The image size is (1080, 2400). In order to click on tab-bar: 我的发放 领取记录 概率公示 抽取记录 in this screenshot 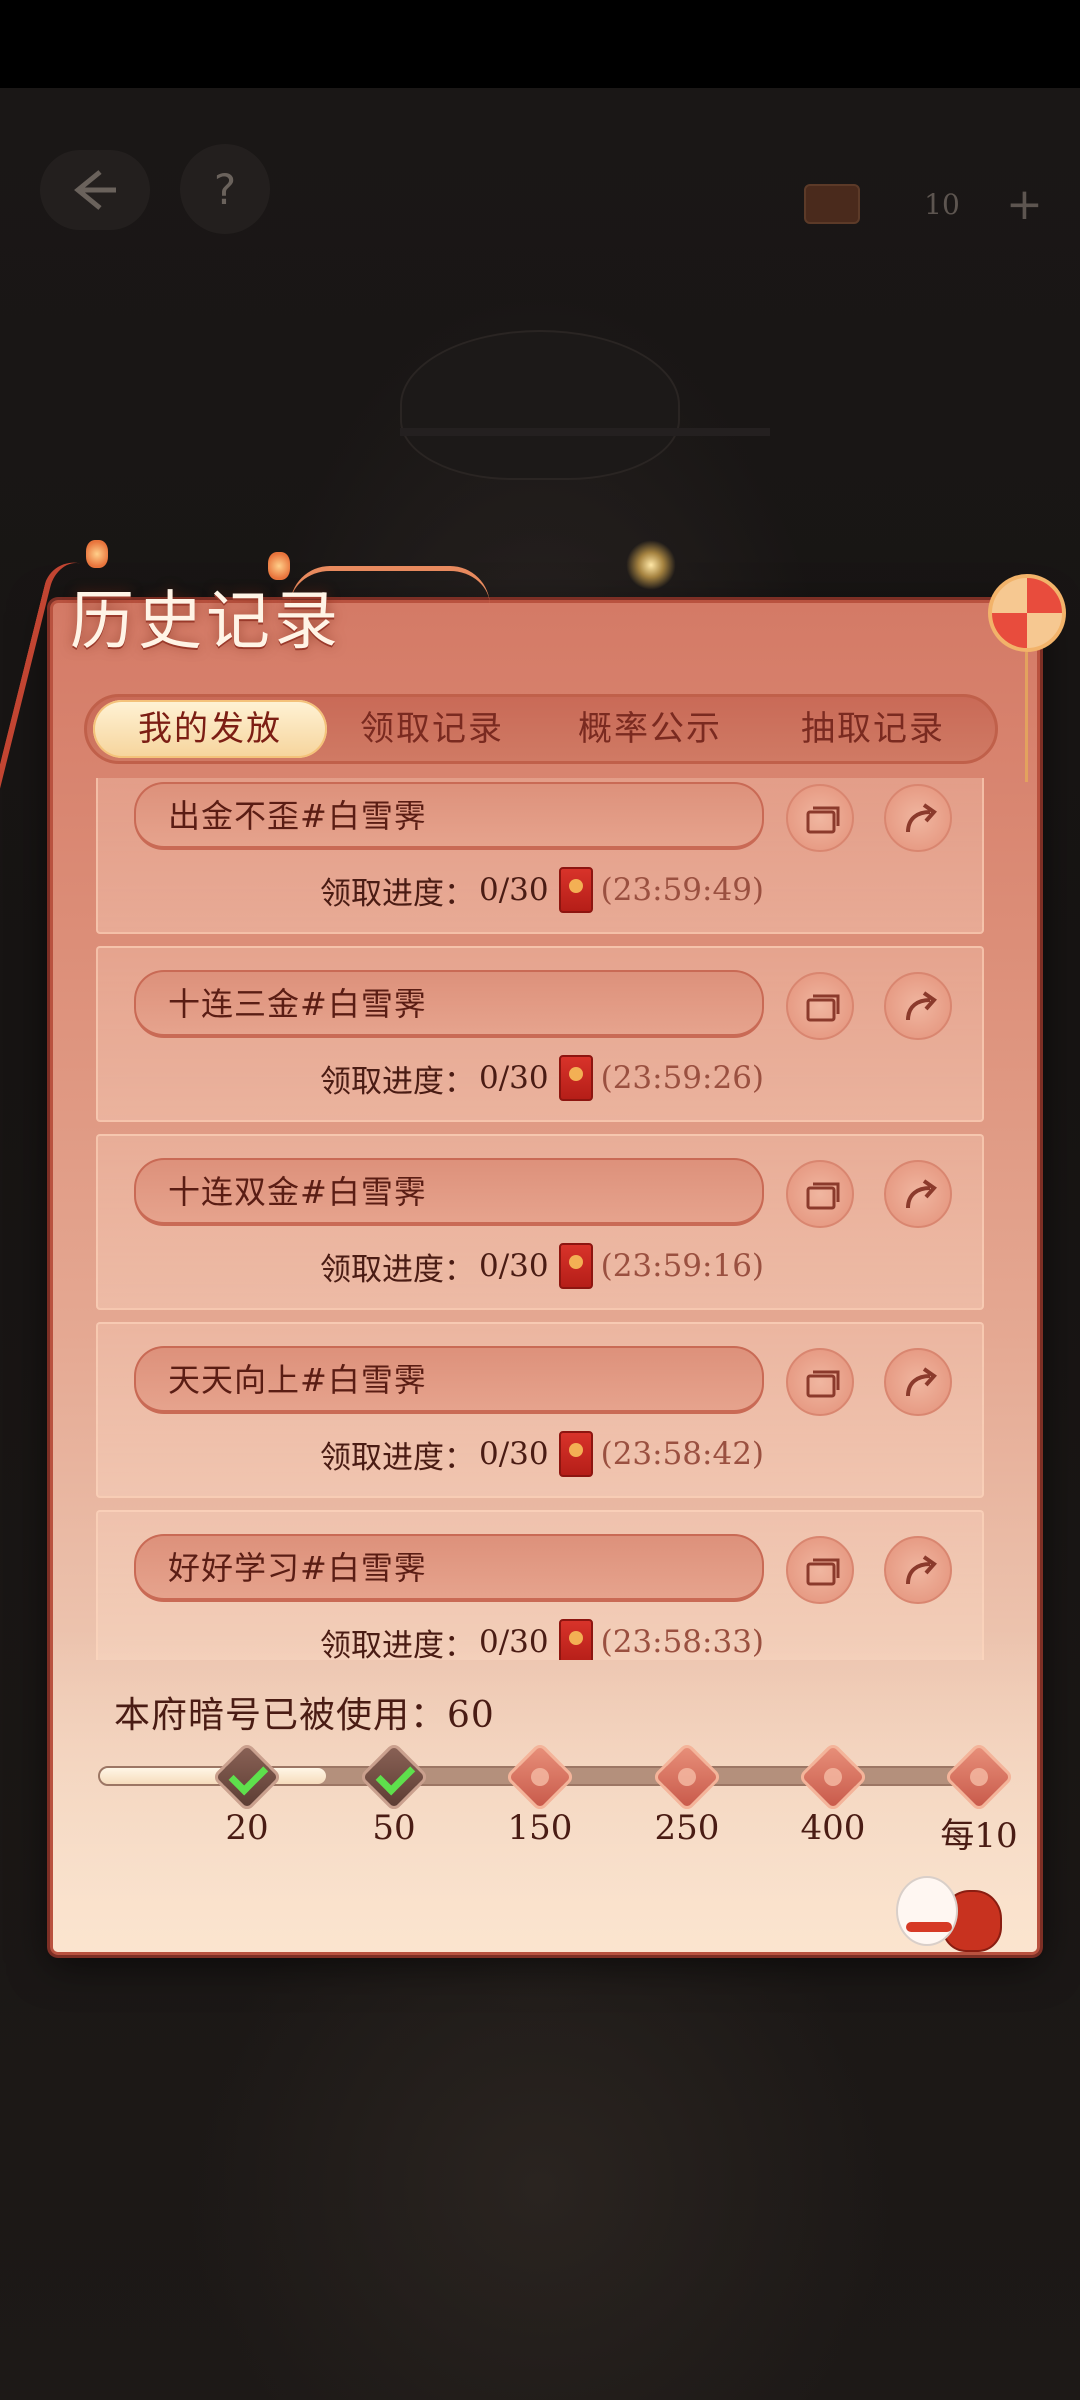, I will do `click(541, 729)`.